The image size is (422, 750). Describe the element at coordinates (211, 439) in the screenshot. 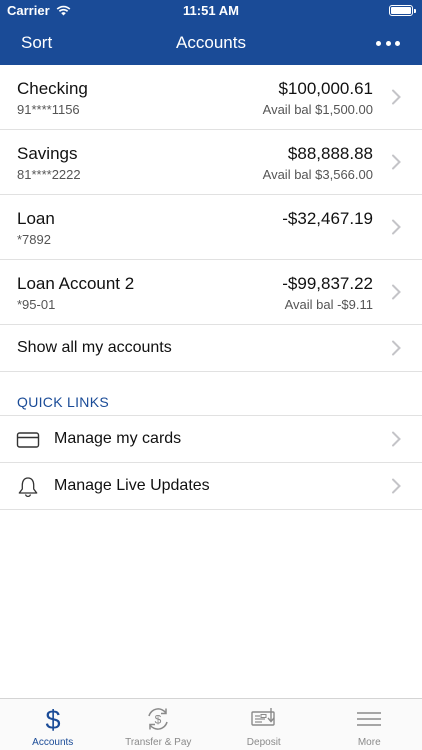

I see `manage-cards-row: Manage my cards` at that location.